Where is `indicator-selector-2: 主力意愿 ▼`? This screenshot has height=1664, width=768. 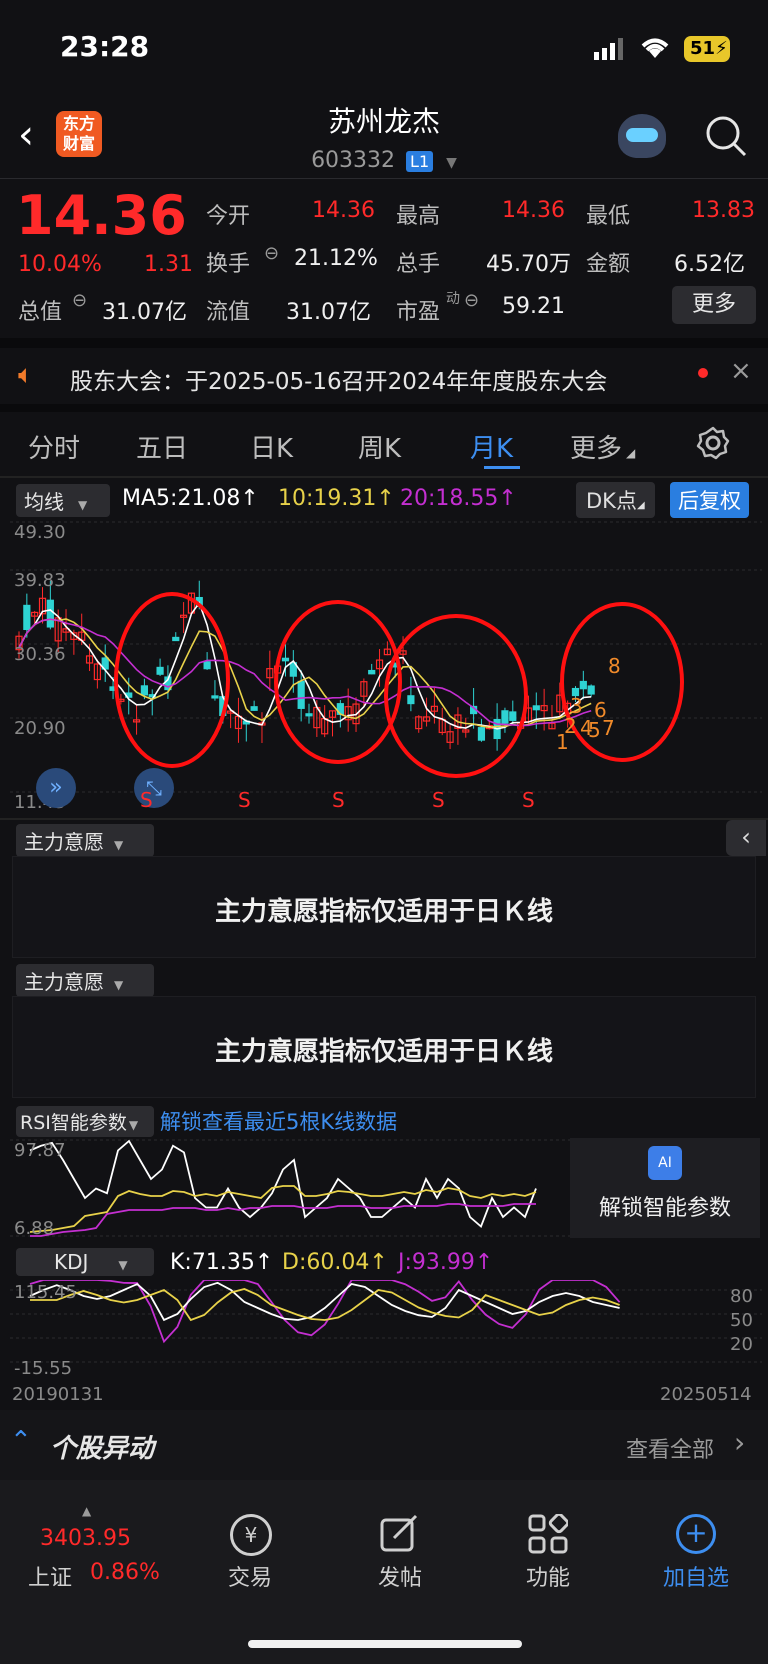
indicator-selector-2: 主力意愿 ▼ is located at coordinates (85, 980).